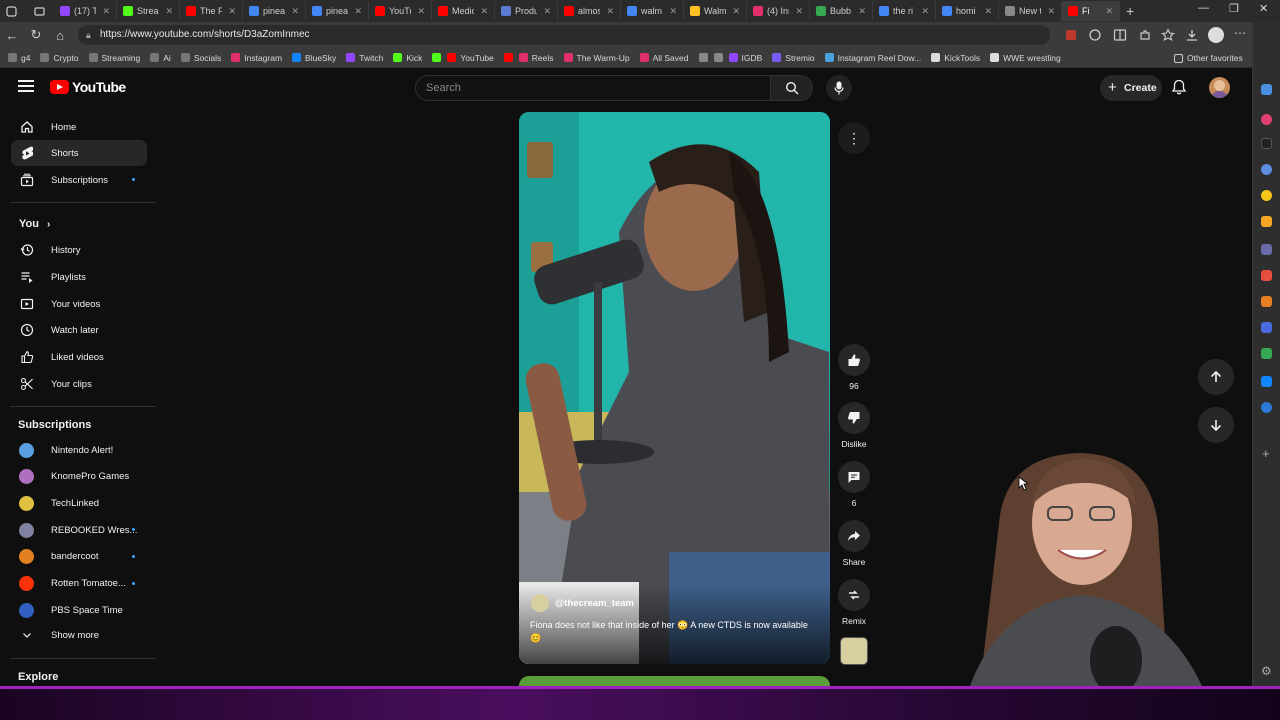 This screenshot has height=720, width=1280. Describe the element at coordinates (148, 11) in the screenshot. I see `browser-tab: Strean ✕` at that location.